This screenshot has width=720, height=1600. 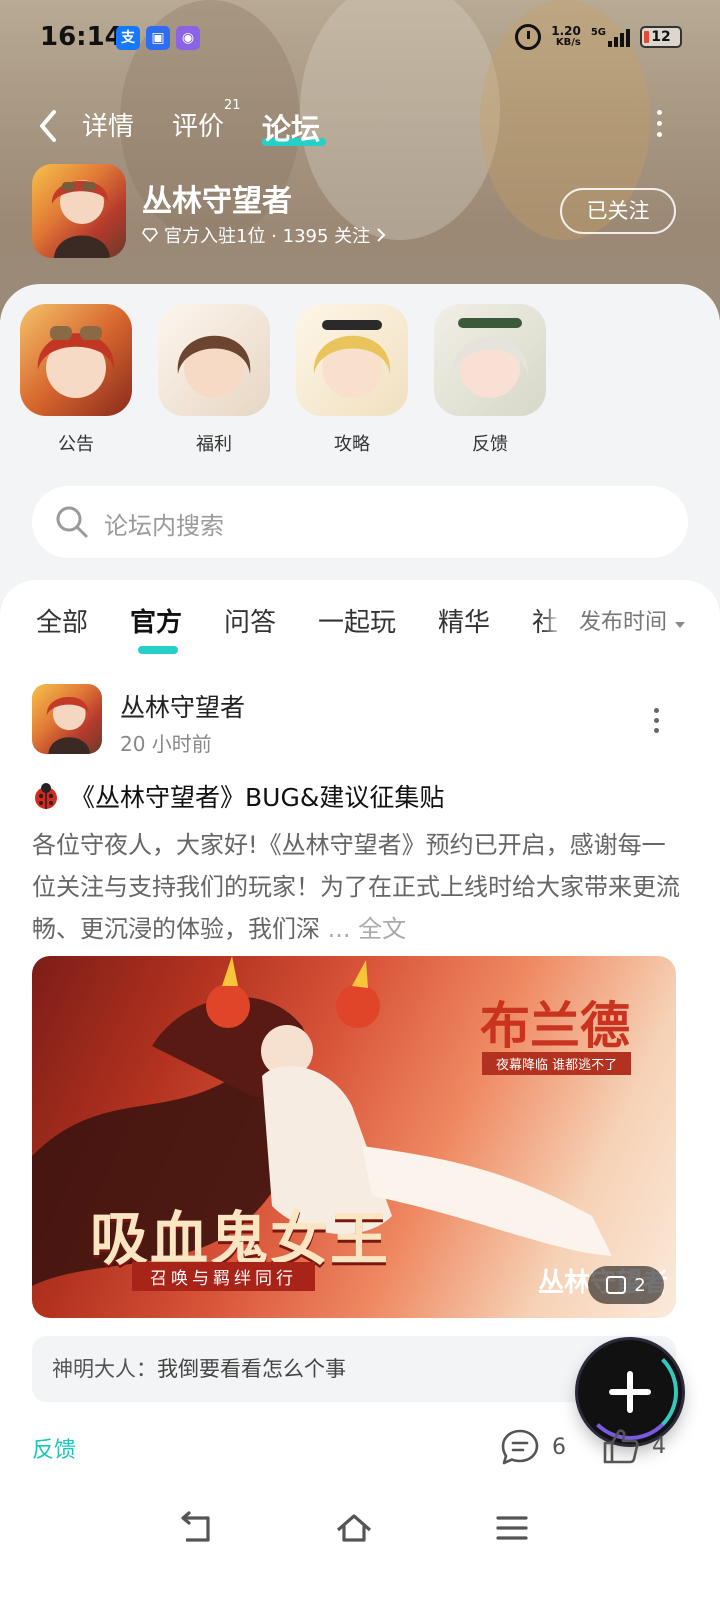 I want to click on author-avatar, so click(x=67, y=719).